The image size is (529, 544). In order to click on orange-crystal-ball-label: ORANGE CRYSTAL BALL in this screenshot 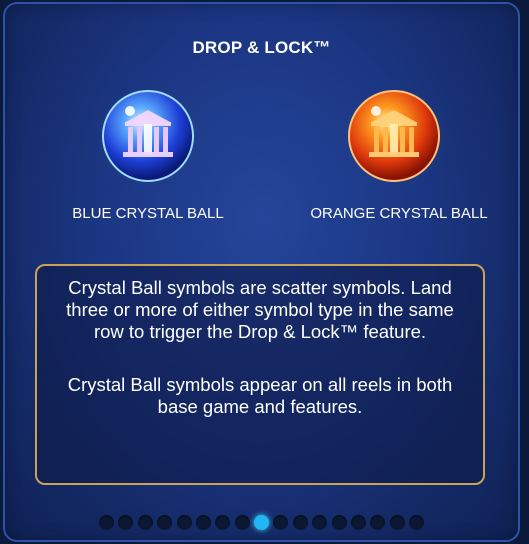, I will do `click(399, 213)`.